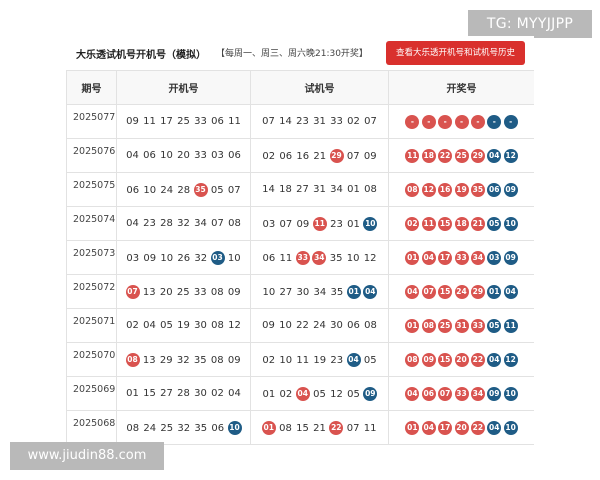  Describe the element at coordinates (91, 121) in the screenshot. I see `issue-number: 2025077` at that location.